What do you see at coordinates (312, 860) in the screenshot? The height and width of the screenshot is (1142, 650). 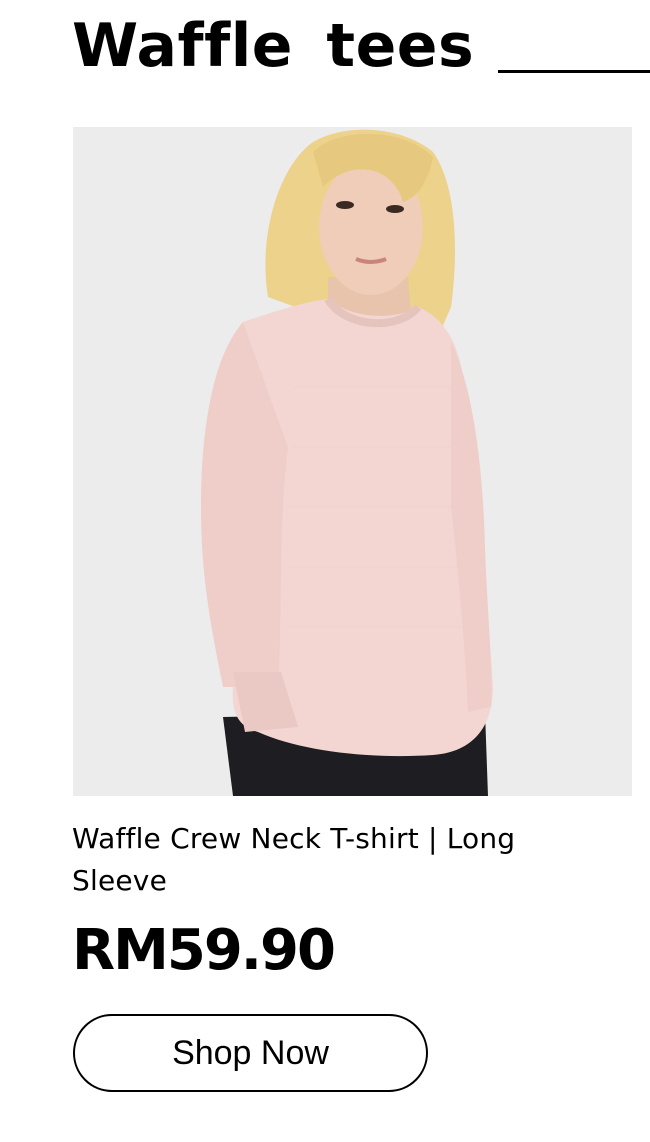 I see `product-name: Waffle Crew Neck T-shirt | Long Sleeve` at bounding box center [312, 860].